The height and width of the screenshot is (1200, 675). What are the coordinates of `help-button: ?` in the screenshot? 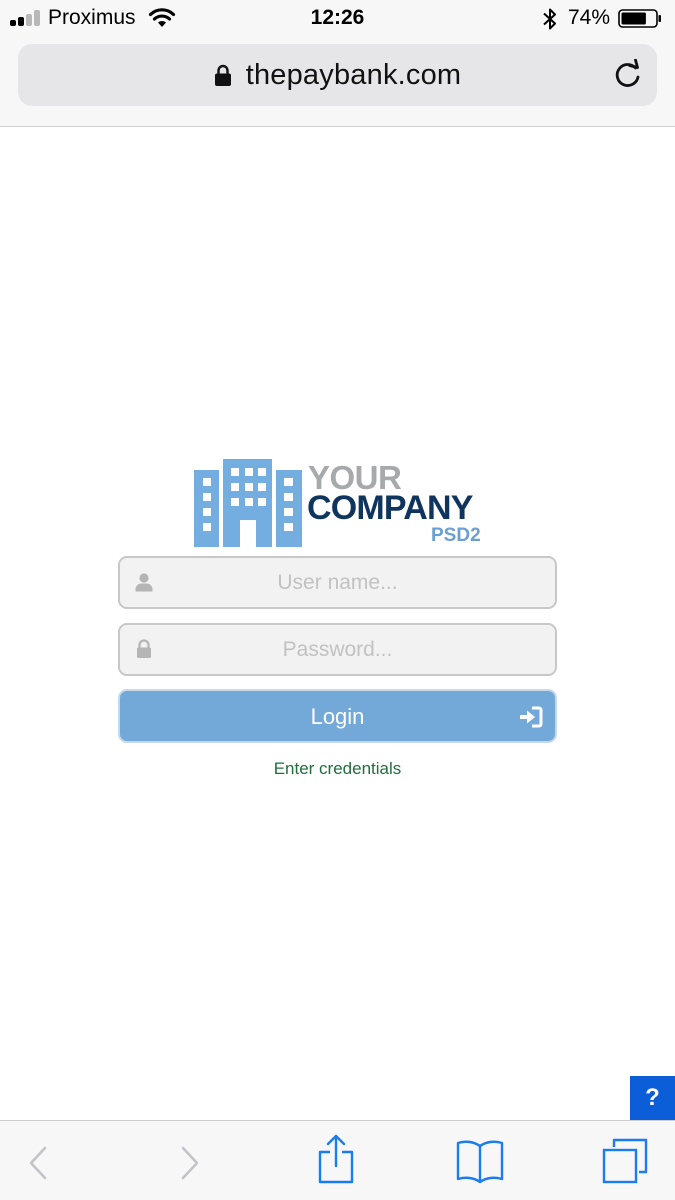 It's located at (652, 1098).